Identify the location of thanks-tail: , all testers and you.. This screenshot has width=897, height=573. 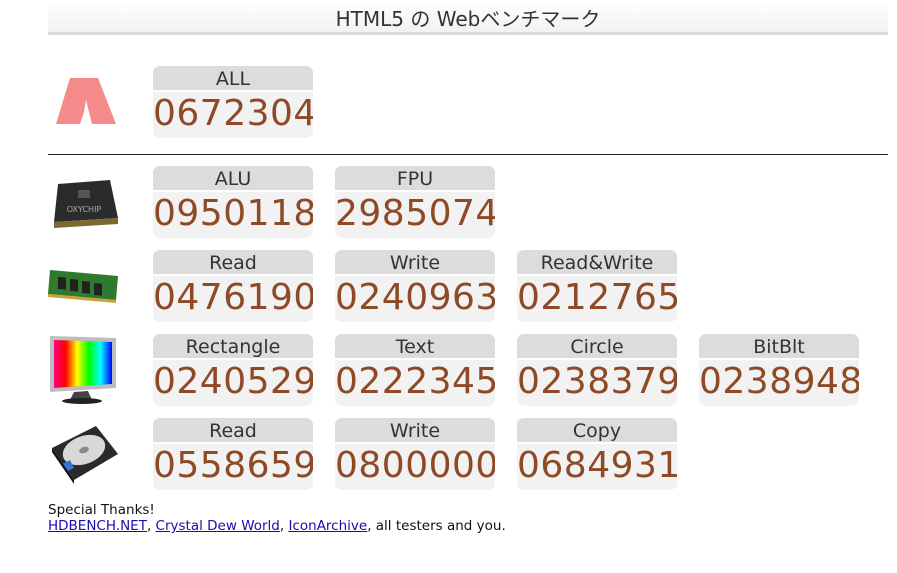
(436, 526).